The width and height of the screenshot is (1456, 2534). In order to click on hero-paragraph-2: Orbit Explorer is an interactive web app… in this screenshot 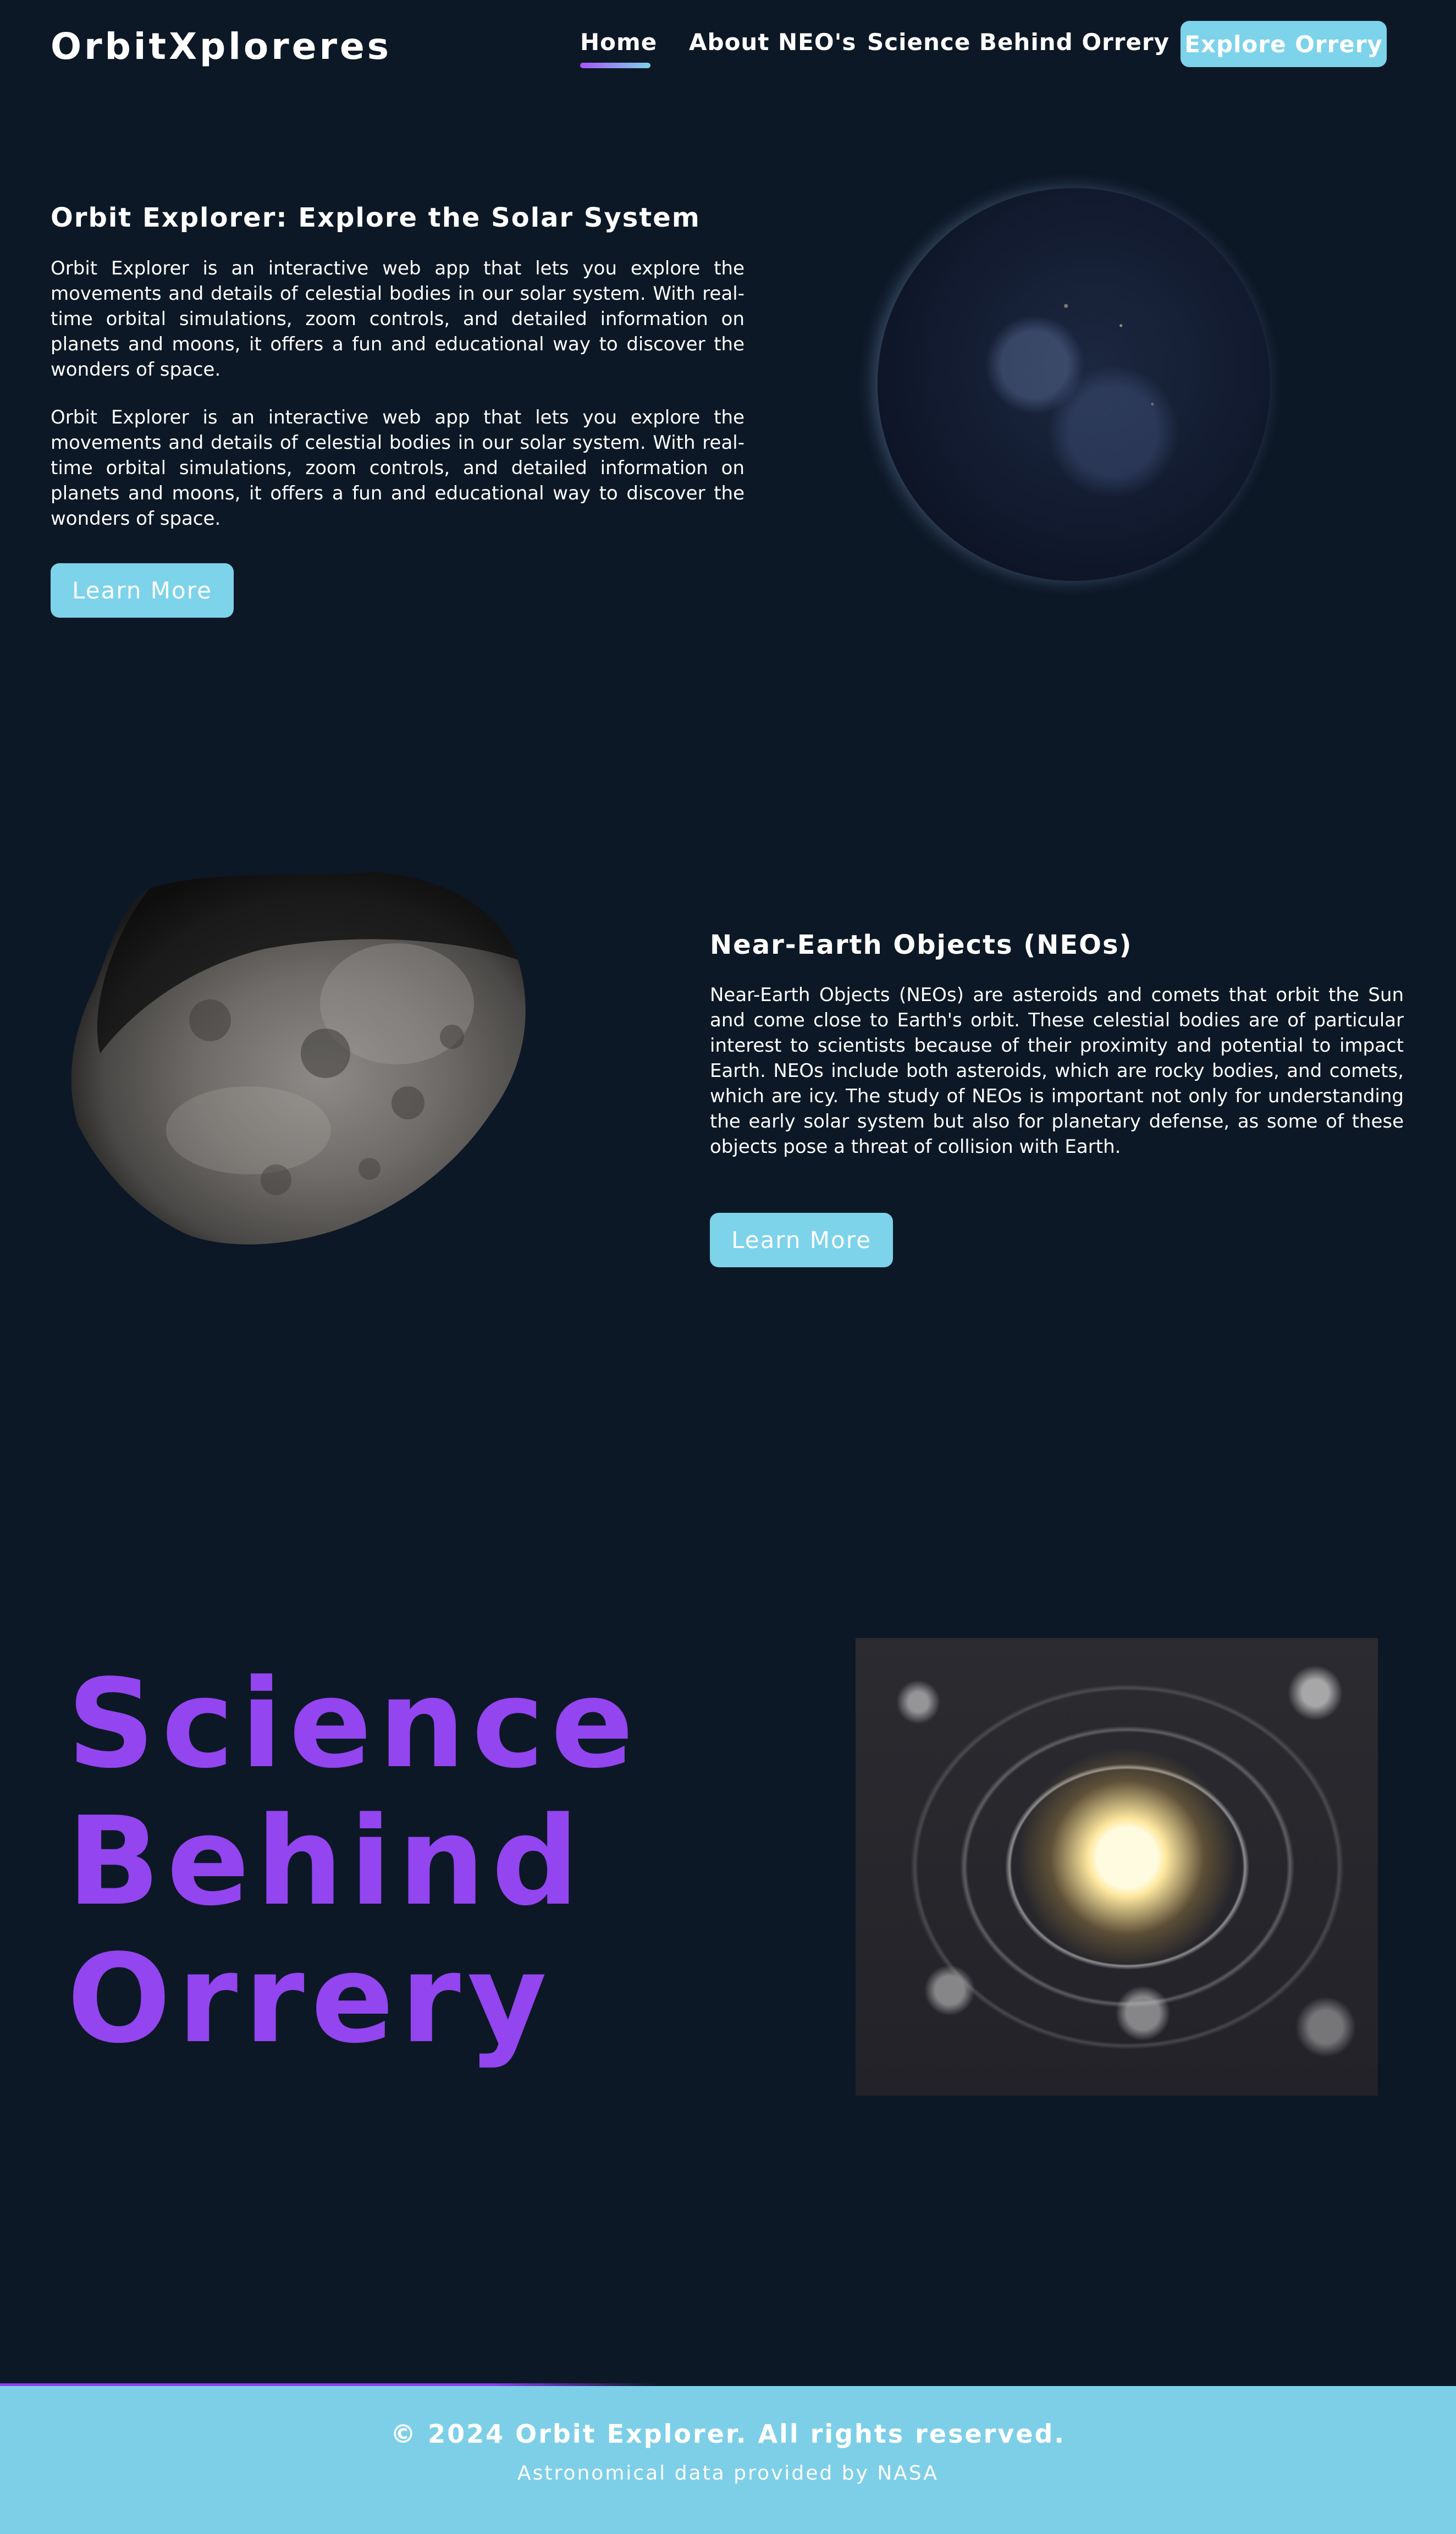, I will do `click(397, 468)`.